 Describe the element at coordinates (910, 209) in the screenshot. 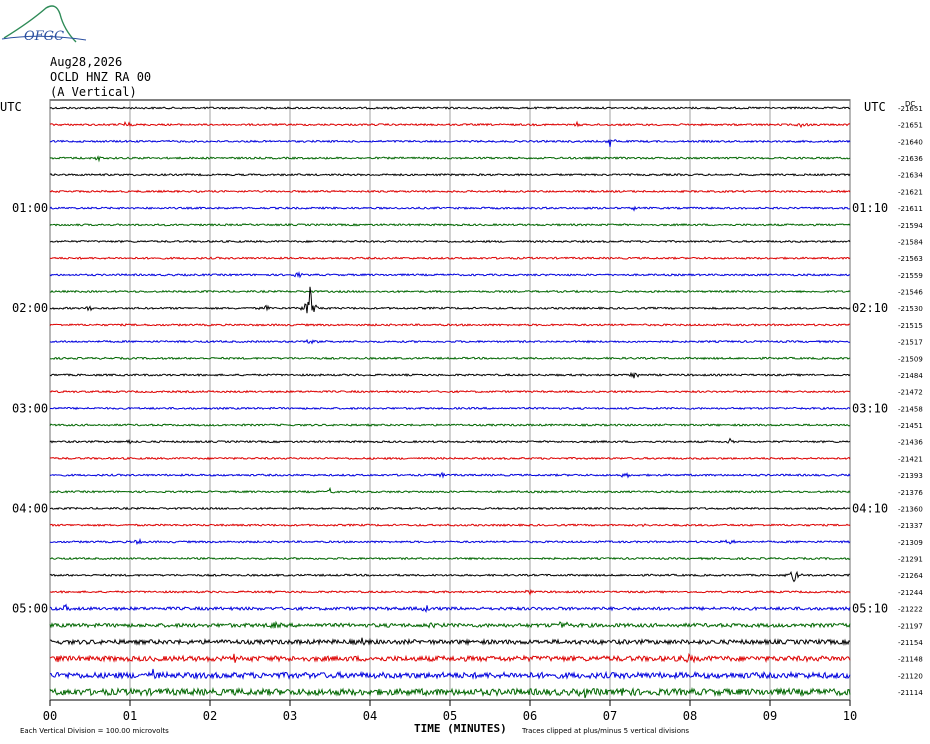

I see `dc-offset-label: -21611` at that location.